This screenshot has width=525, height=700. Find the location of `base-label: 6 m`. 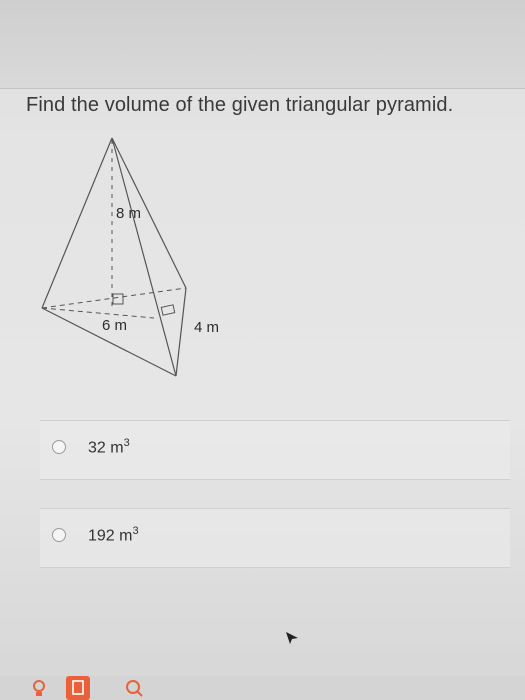

base-label: 6 m is located at coordinates (114, 325).